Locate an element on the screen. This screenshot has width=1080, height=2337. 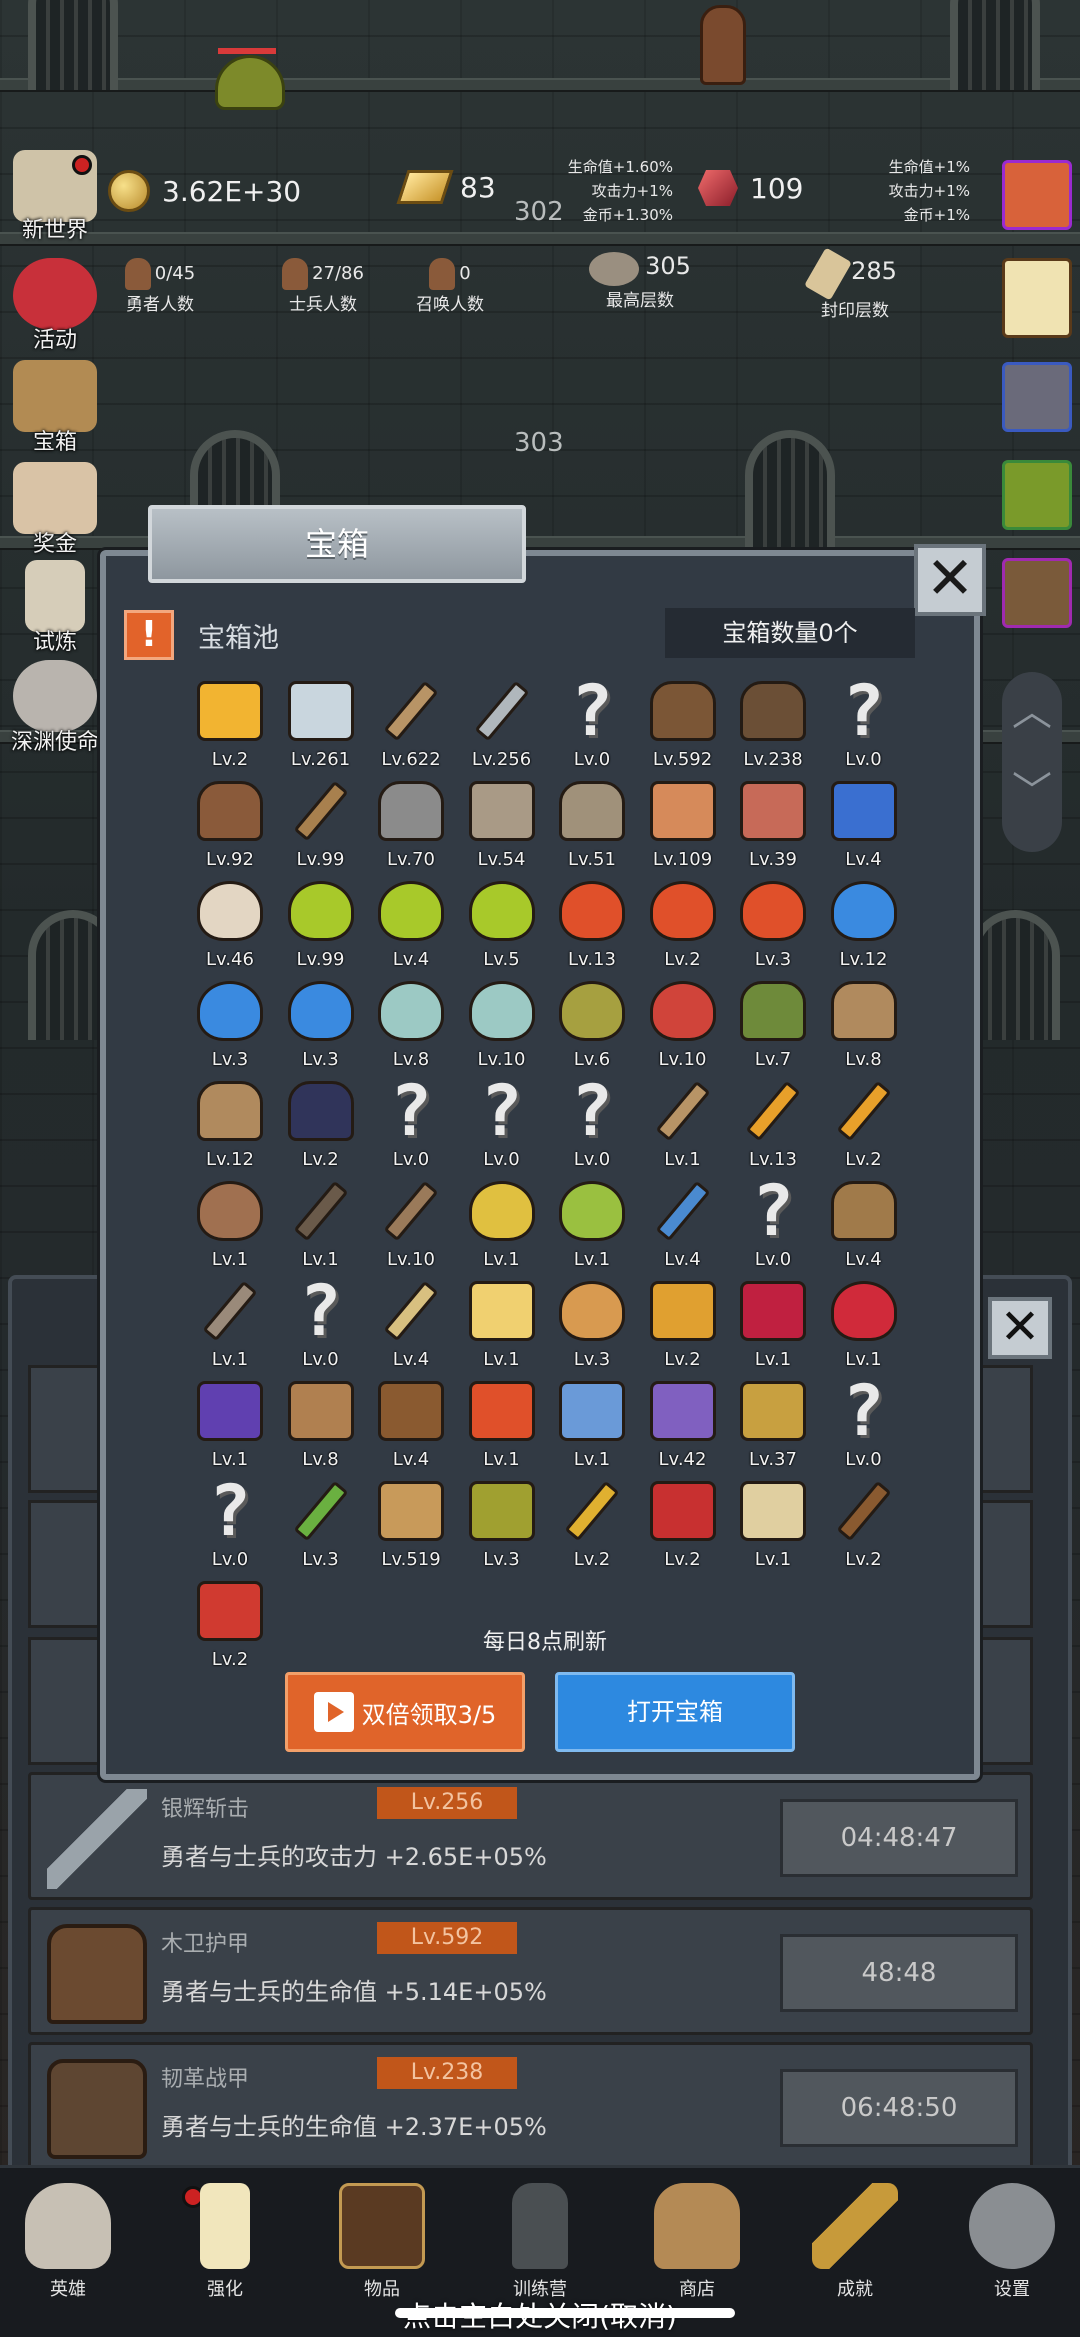
helmet-buff-icon is located at coordinates (1037, 397).